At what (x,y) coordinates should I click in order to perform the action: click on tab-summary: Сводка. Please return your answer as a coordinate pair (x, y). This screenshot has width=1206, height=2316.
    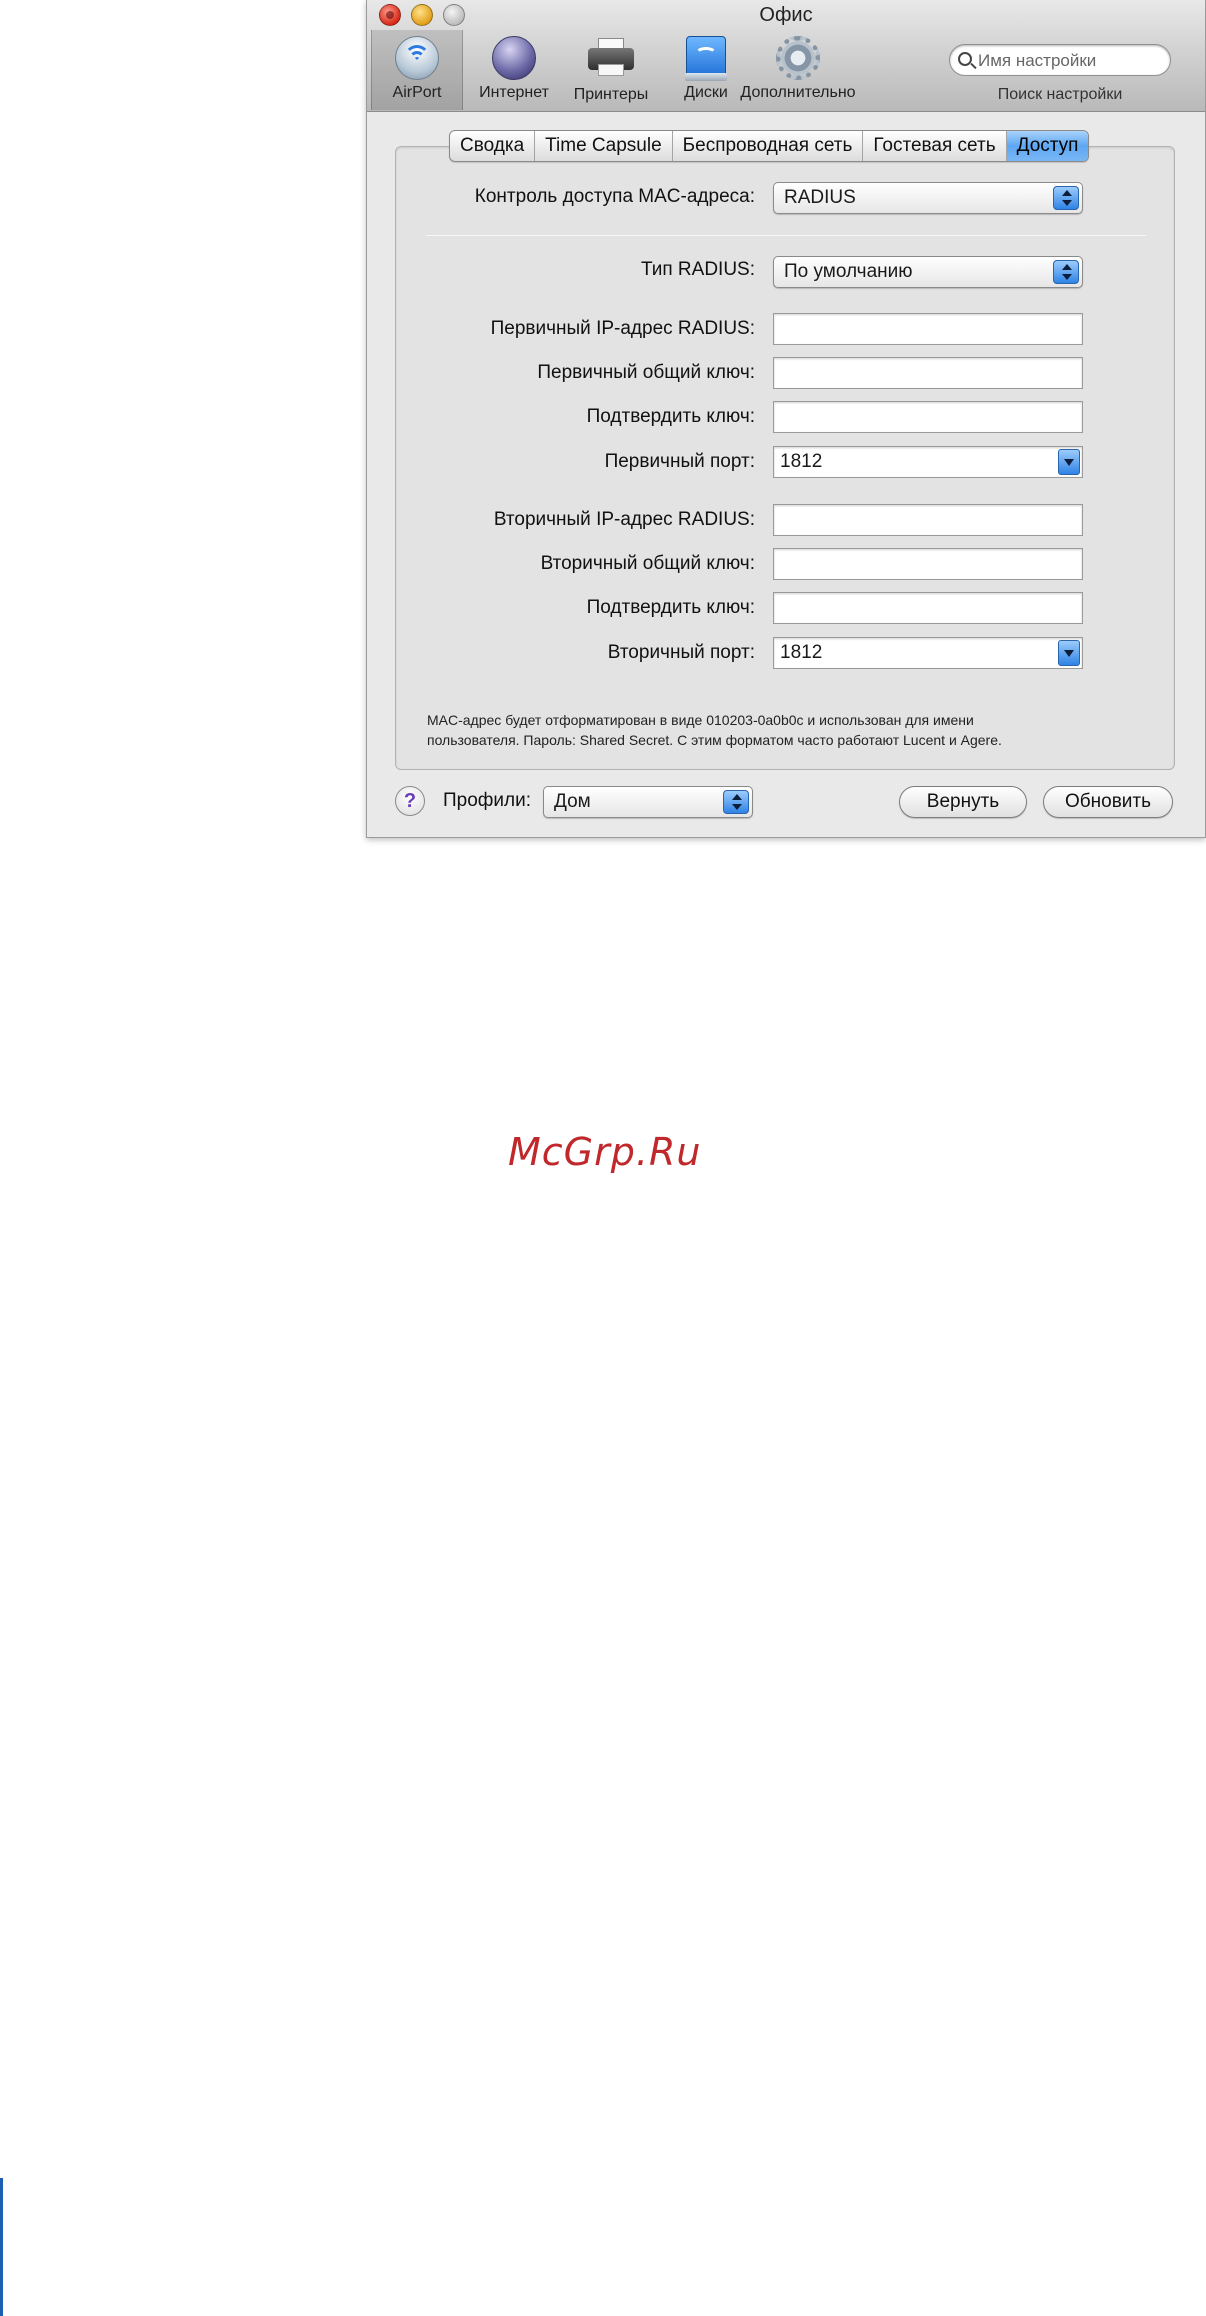
    Looking at the image, I should click on (493, 146).